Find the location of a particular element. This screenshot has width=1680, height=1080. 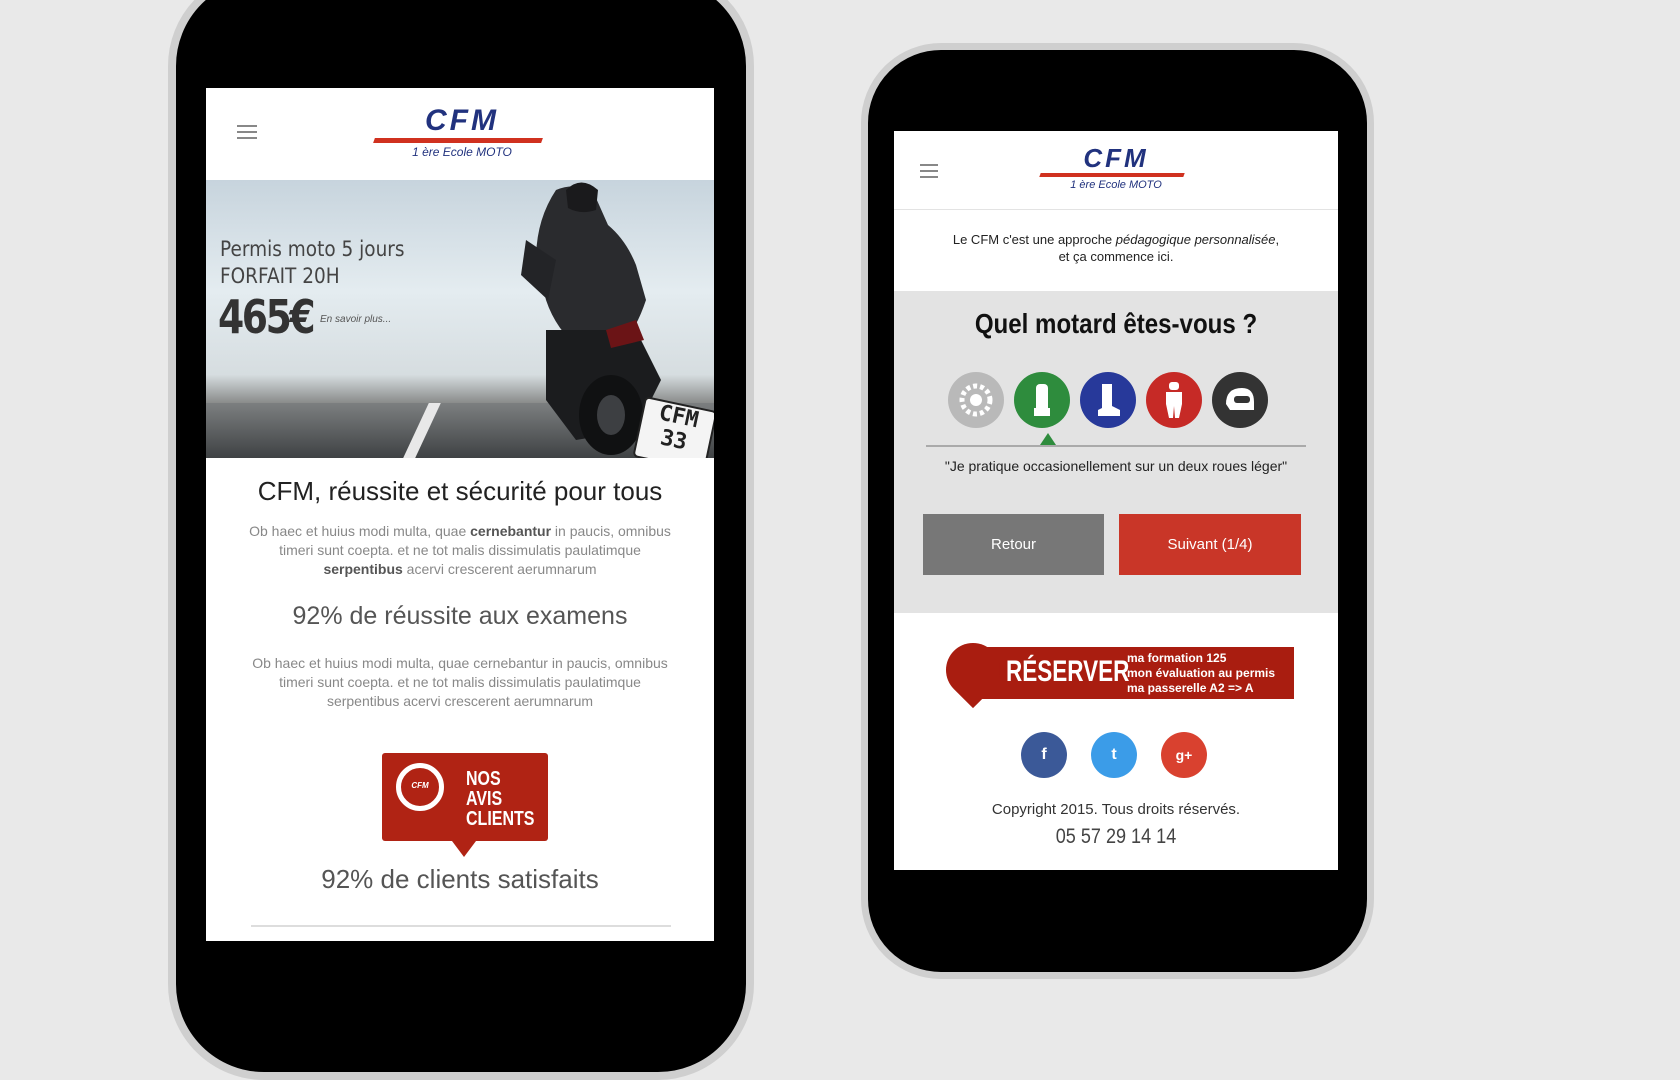

reserve-word: RÉSERVER is located at coordinates (1068, 671).